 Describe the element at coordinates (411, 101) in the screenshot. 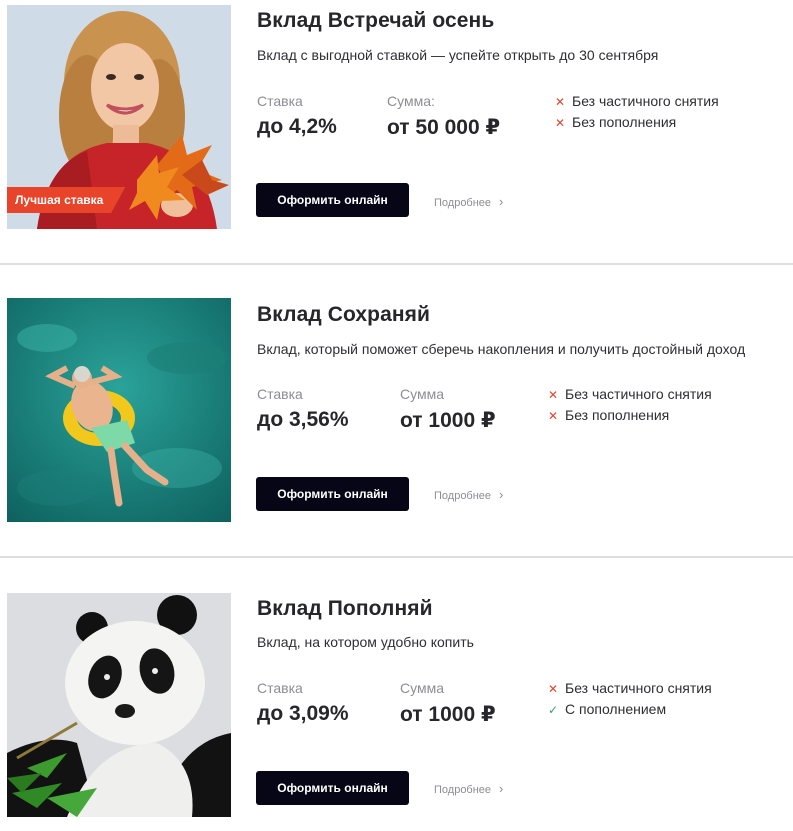

I see `amount-label: Сумма:` at that location.